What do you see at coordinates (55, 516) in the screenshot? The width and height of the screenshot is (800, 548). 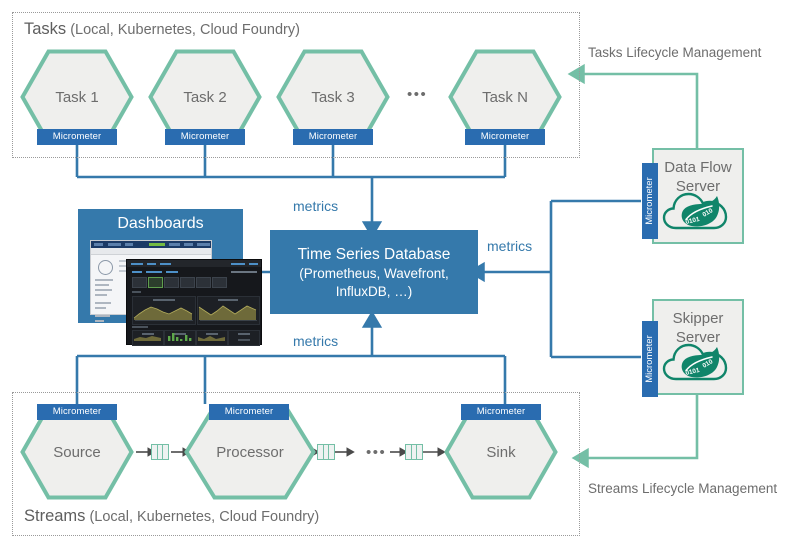 I see `streams-group-label-strong: Streams` at bounding box center [55, 516].